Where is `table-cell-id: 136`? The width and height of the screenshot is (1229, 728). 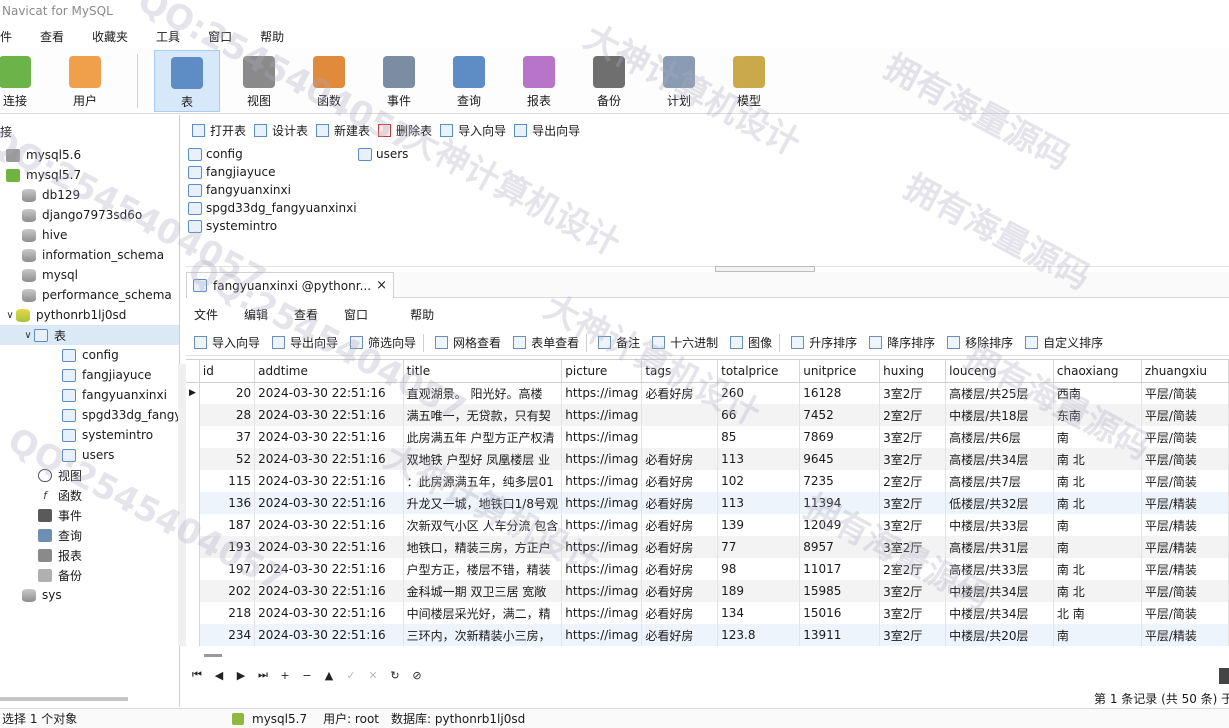
table-cell-id: 136 is located at coordinates (227, 503).